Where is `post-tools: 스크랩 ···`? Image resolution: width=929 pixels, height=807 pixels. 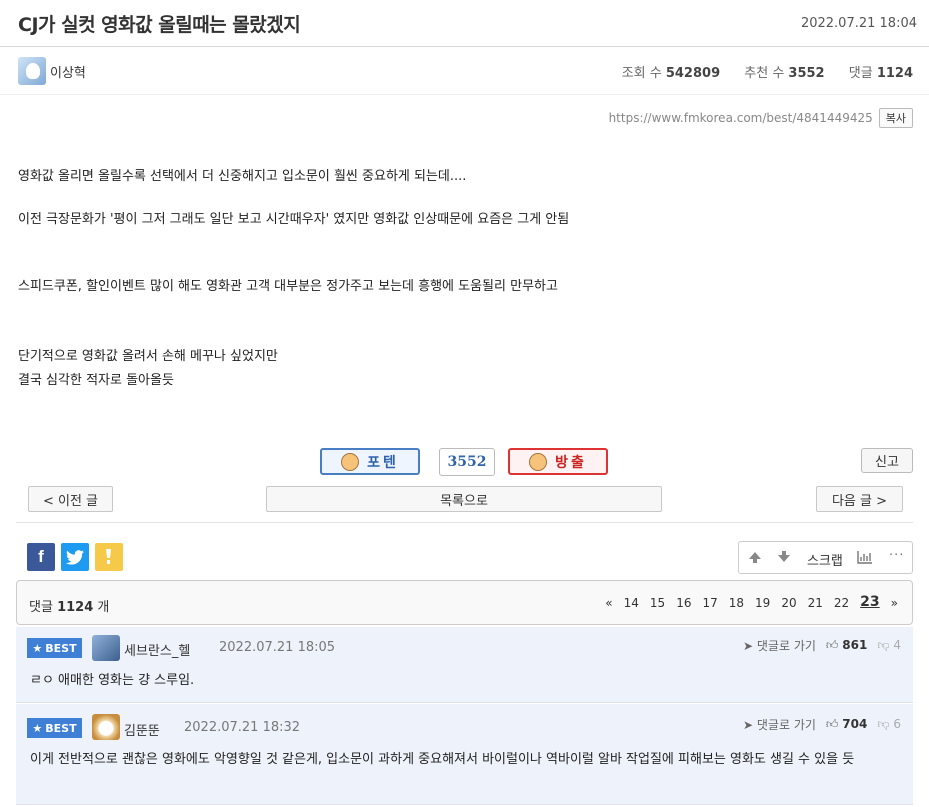
post-tools: 스크랩 ··· is located at coordinates (825, 557).